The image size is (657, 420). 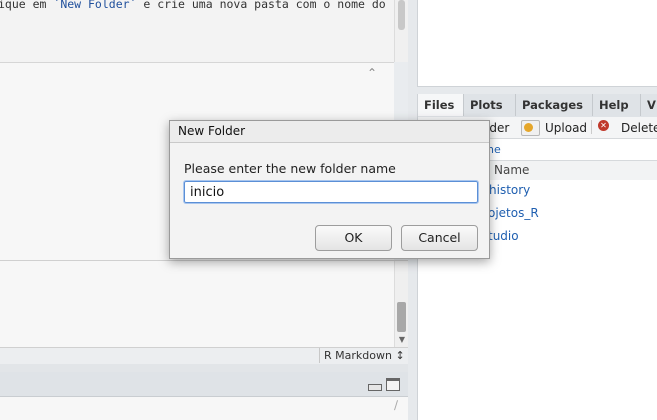 I want to click on files-tab-bar: Files Plots Packages Help V, so click(x=537, y=105).